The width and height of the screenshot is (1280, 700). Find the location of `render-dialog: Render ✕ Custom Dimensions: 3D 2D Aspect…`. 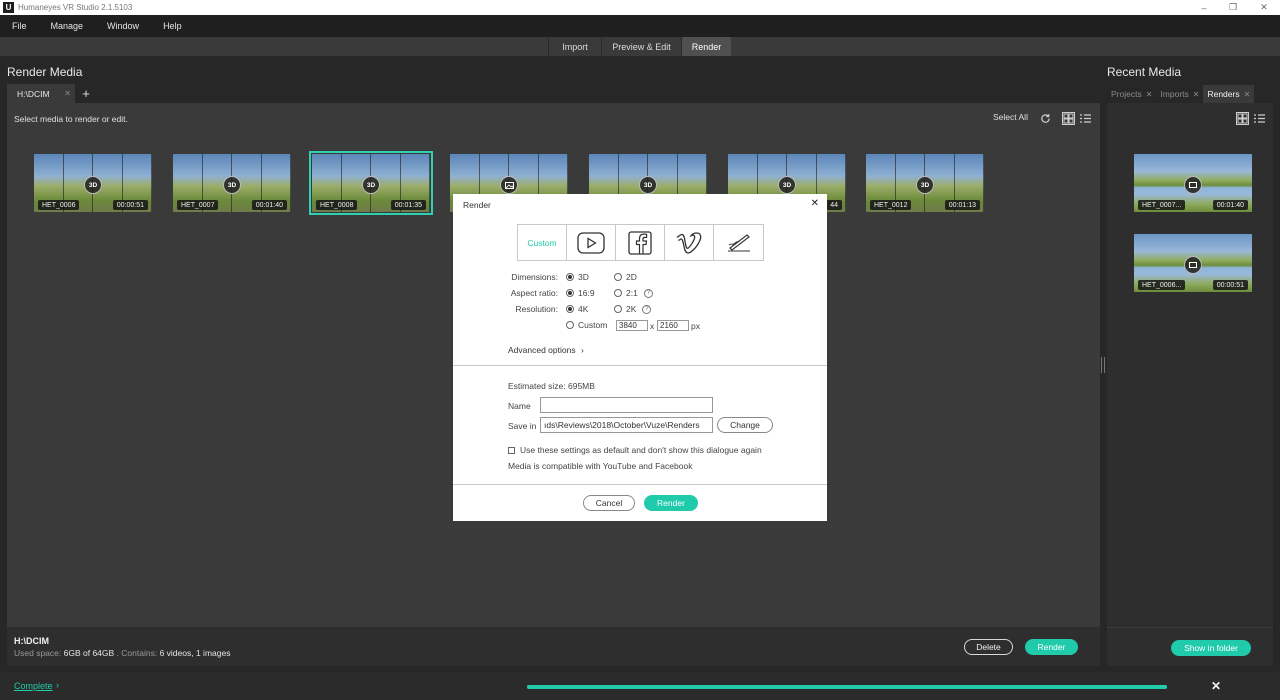

render-dialog: Render ✕ Custom Dimensions: 3D 2D Aspect… is located at coordinates (640, 357).